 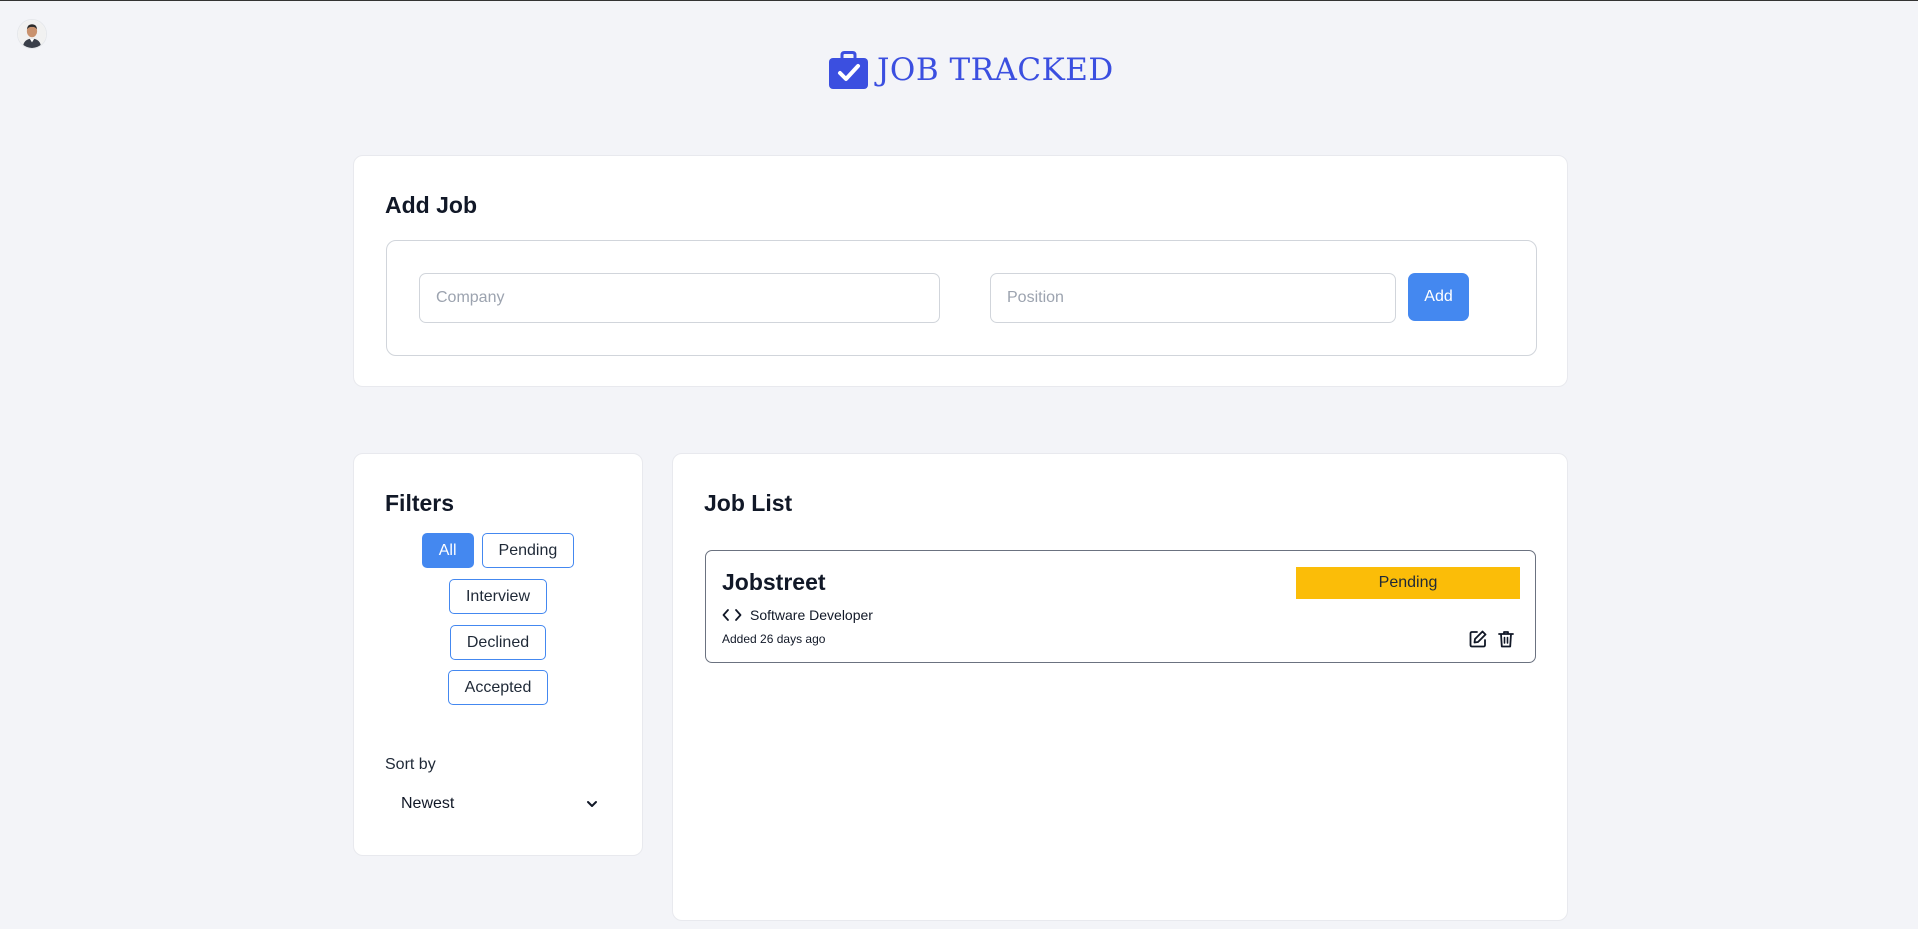 I want to click on sort-select: Newest, so click(x=500, y=804).